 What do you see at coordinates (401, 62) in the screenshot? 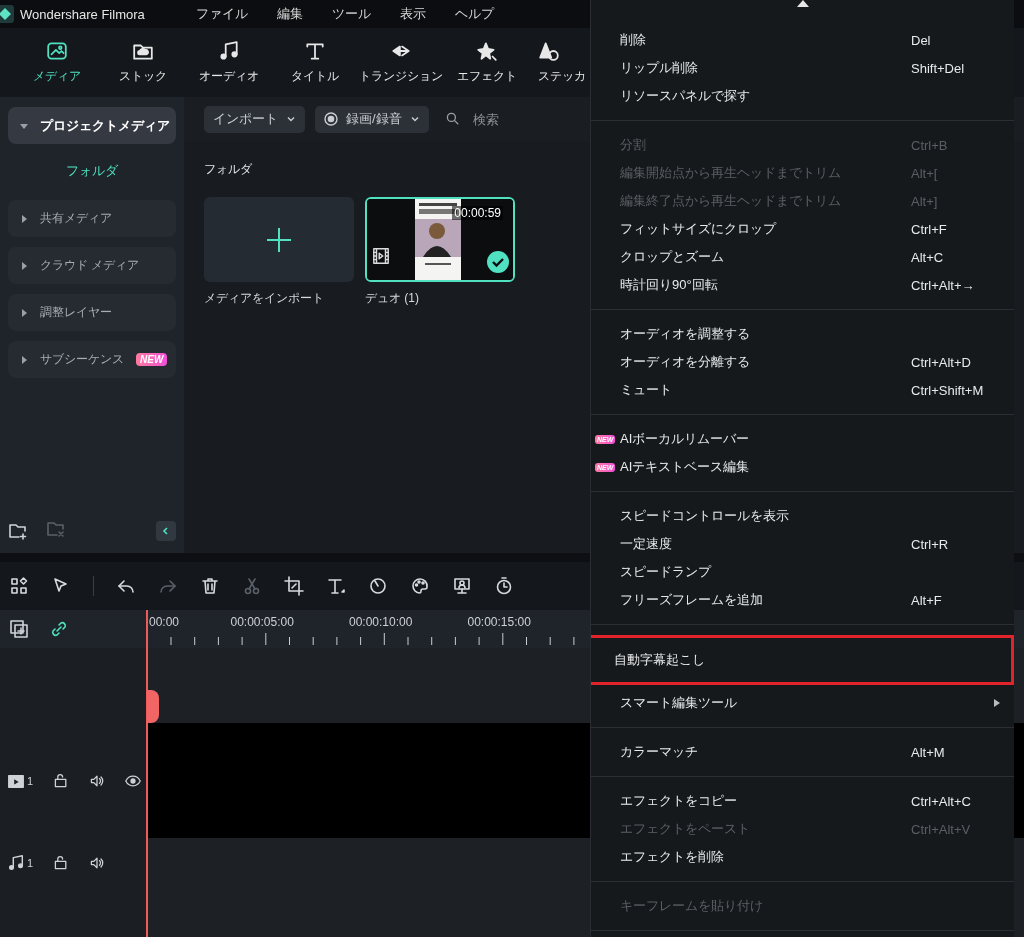
I see `panel-tab: トランジション` at bounding box center [401, 62].